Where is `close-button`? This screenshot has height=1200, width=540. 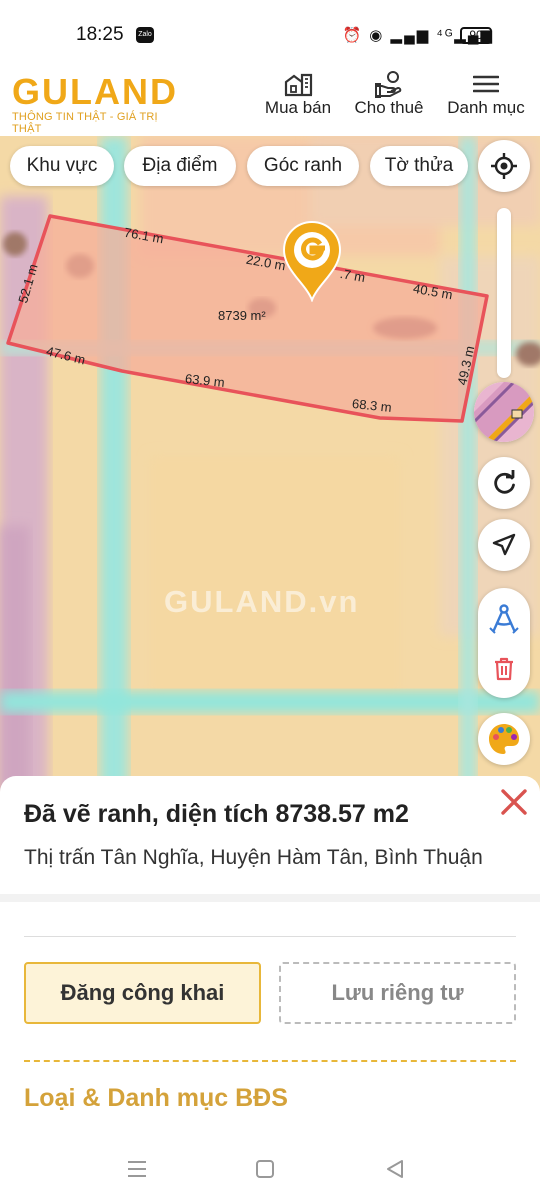
close-button is located at coordinates (514, 802).